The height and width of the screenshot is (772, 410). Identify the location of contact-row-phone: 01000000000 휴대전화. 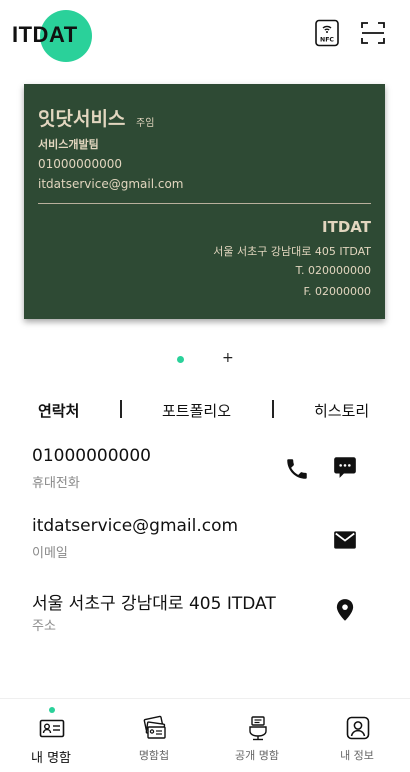
(205, 471).